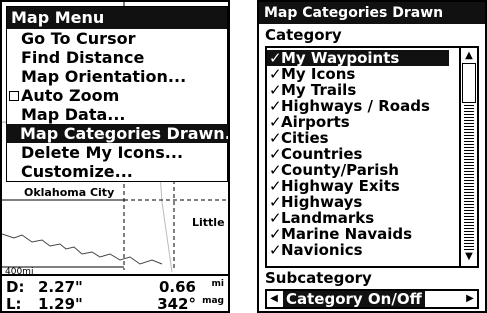 This screenshot has height=313, width=487. I want to click on menu-item-label: Find Distance, so click(83, 57).